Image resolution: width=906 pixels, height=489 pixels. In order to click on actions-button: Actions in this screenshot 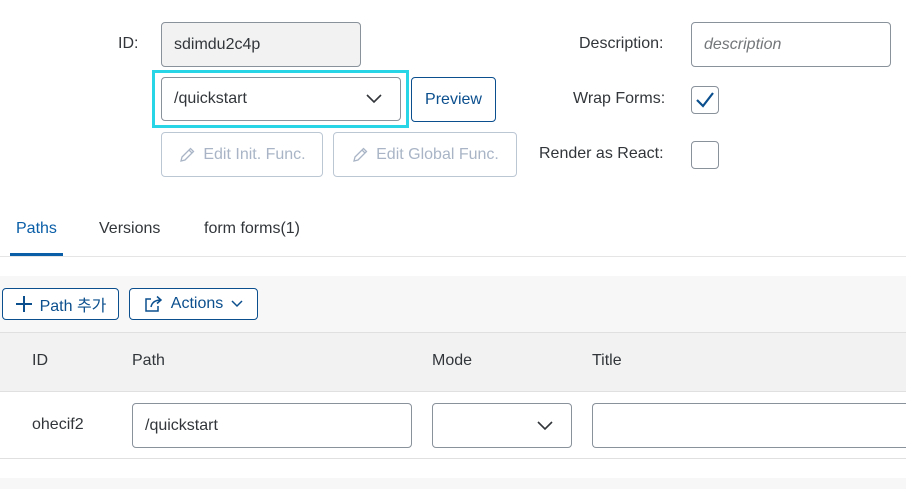, I will do `click(193, 304)`.